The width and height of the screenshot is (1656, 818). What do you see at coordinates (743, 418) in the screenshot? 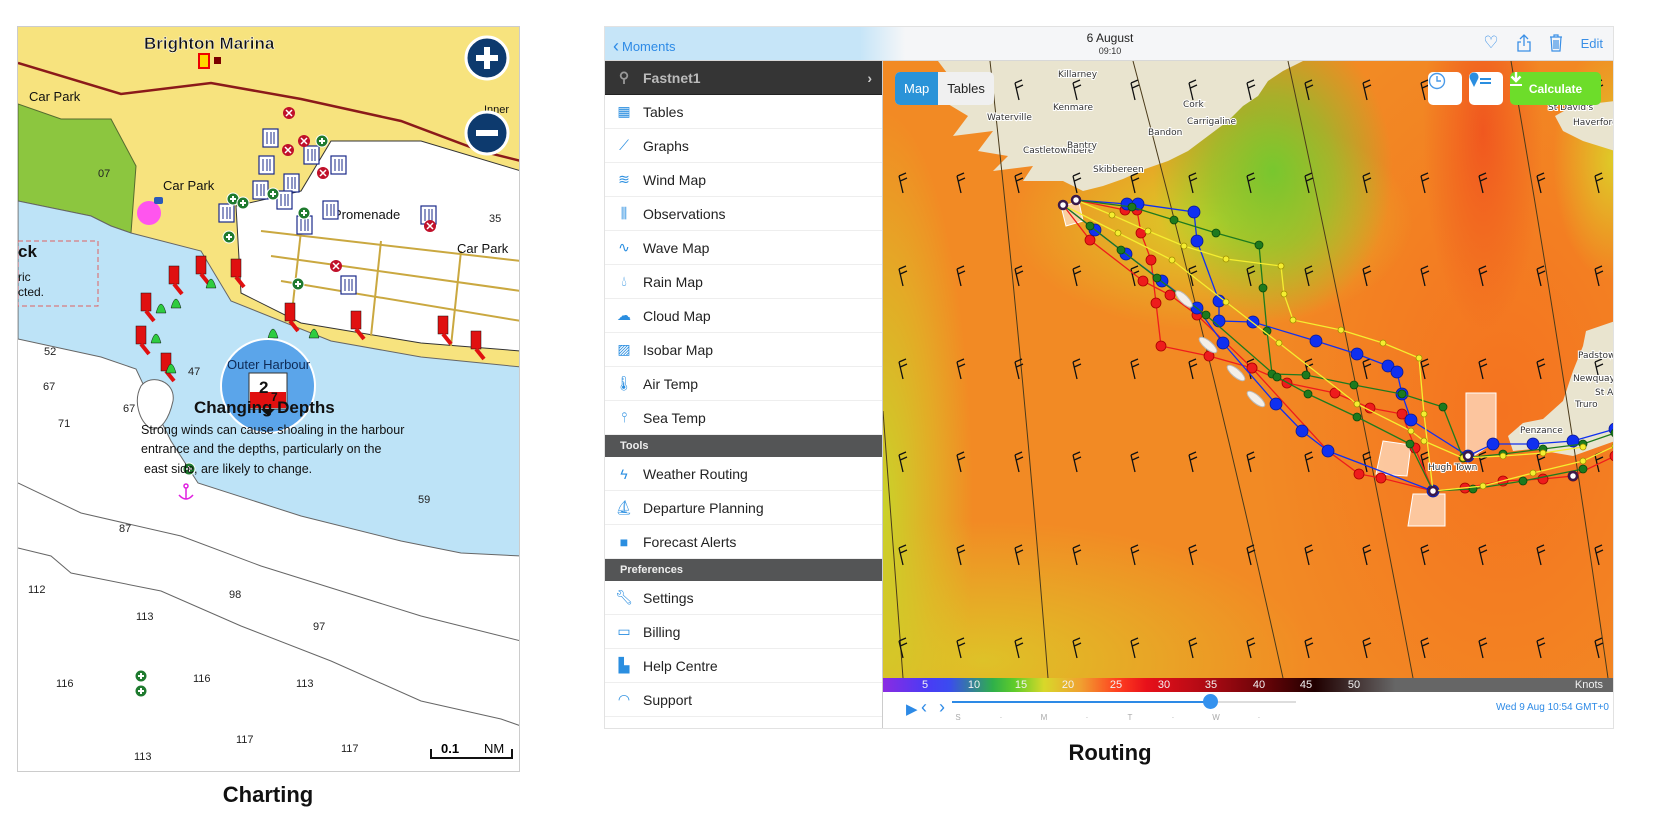
I see `sidebar-item-sea-temp: ⫯ Sea Temp` at bounding box center [743, 418].